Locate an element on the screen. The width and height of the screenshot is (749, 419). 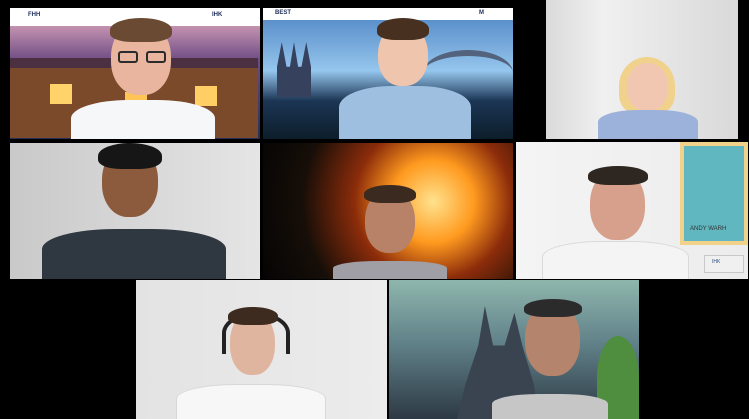
logo-best: BEST is located at coordinates (283, 13).